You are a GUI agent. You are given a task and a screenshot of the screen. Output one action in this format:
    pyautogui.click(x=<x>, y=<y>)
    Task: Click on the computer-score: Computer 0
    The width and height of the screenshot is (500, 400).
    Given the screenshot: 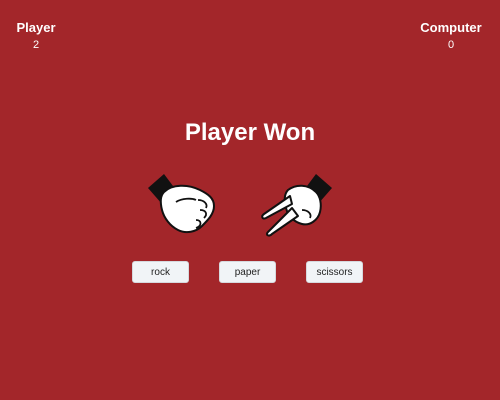 What is the action you would take?
    pyautogui.click(x=451, y=36)
    